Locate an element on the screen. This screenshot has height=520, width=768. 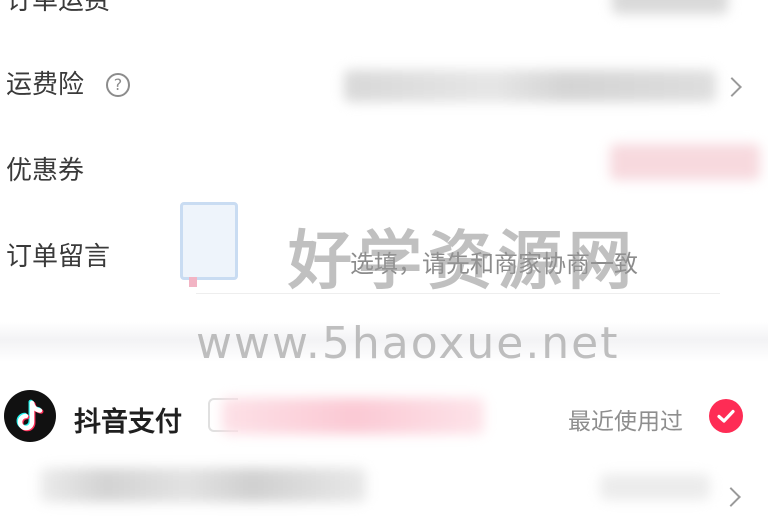
watermark-book-icon is located at coordinates (209, 244).